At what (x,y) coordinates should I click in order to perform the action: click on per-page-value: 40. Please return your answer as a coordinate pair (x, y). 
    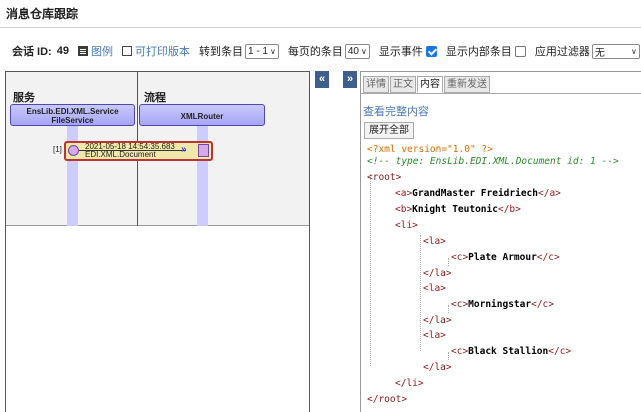
    Looking at the image, I should click on (353, 51).